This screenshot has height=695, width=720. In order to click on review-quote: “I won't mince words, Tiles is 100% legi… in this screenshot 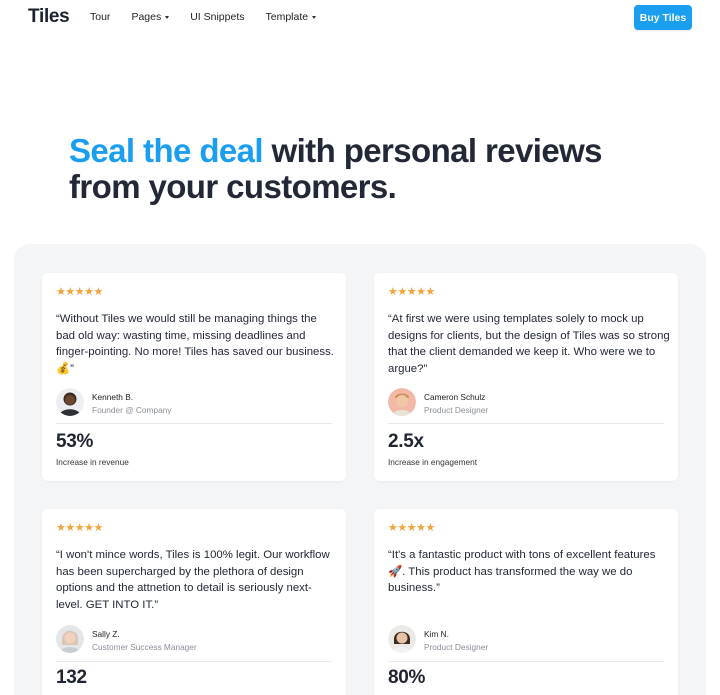, I will do `click(193, 580)`.